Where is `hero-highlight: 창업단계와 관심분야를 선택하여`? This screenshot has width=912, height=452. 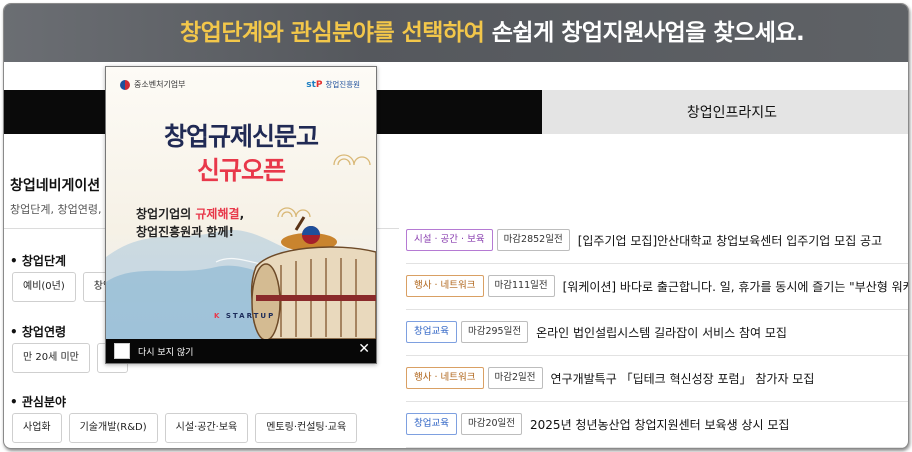 hero-highlight: 창업단계와 관심분야를 선택하여 is located at coordinates (332, 33).